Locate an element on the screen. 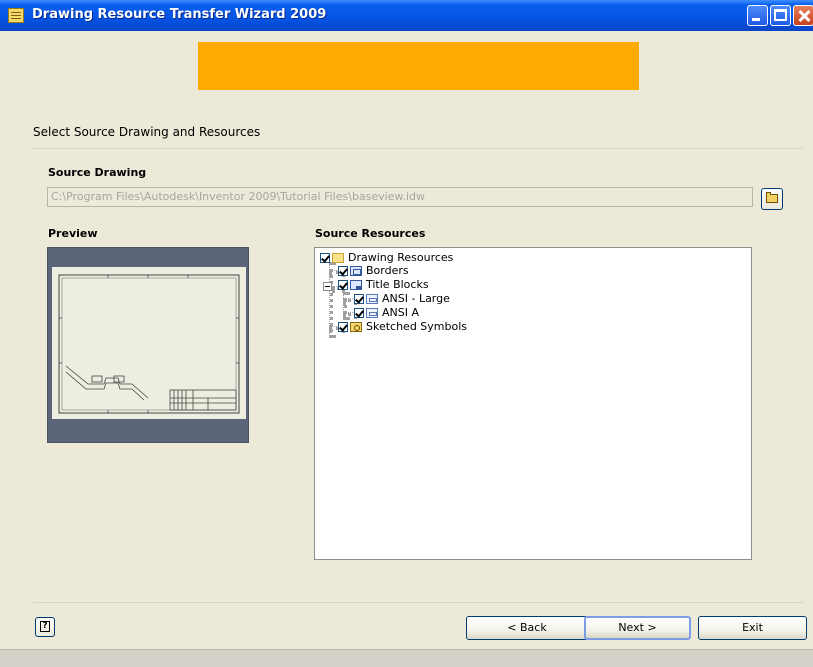  help-icon: ? is located at coordinates (45, 626).